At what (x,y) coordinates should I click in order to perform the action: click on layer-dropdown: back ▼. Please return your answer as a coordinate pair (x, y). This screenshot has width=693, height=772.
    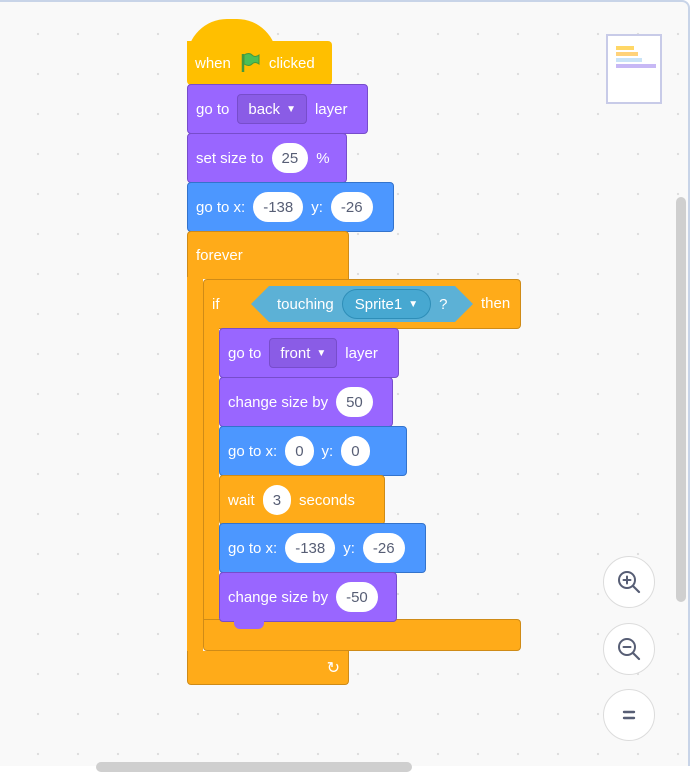
    Looking at the image, I should click on (272, 109).